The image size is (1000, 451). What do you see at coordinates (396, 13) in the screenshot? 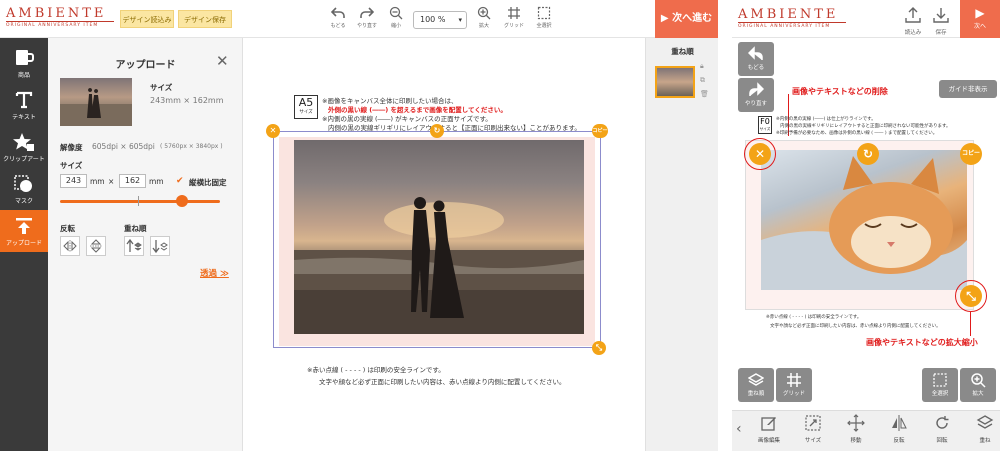
I see `zoom-out-icon` at bounding box center [396, 13].